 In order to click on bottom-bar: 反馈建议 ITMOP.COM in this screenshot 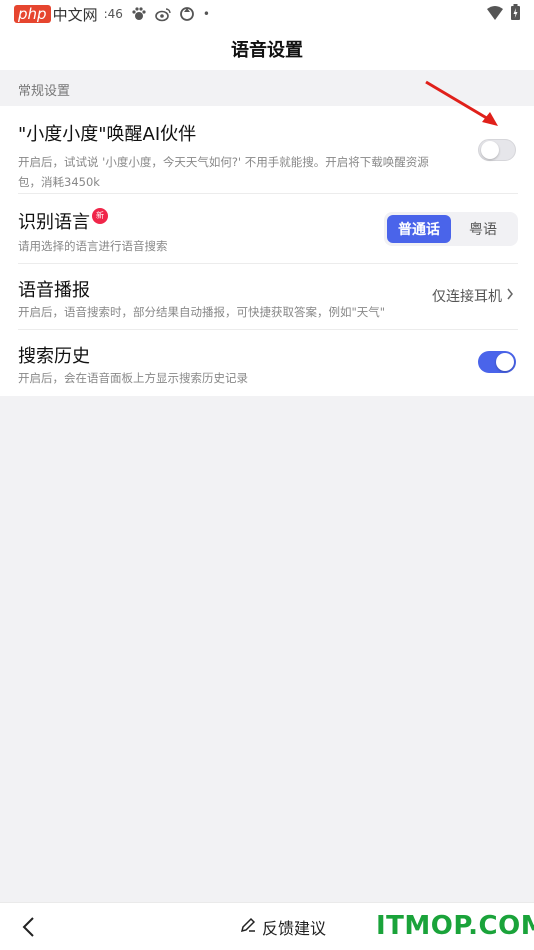, I will do `click(267, 926)`.